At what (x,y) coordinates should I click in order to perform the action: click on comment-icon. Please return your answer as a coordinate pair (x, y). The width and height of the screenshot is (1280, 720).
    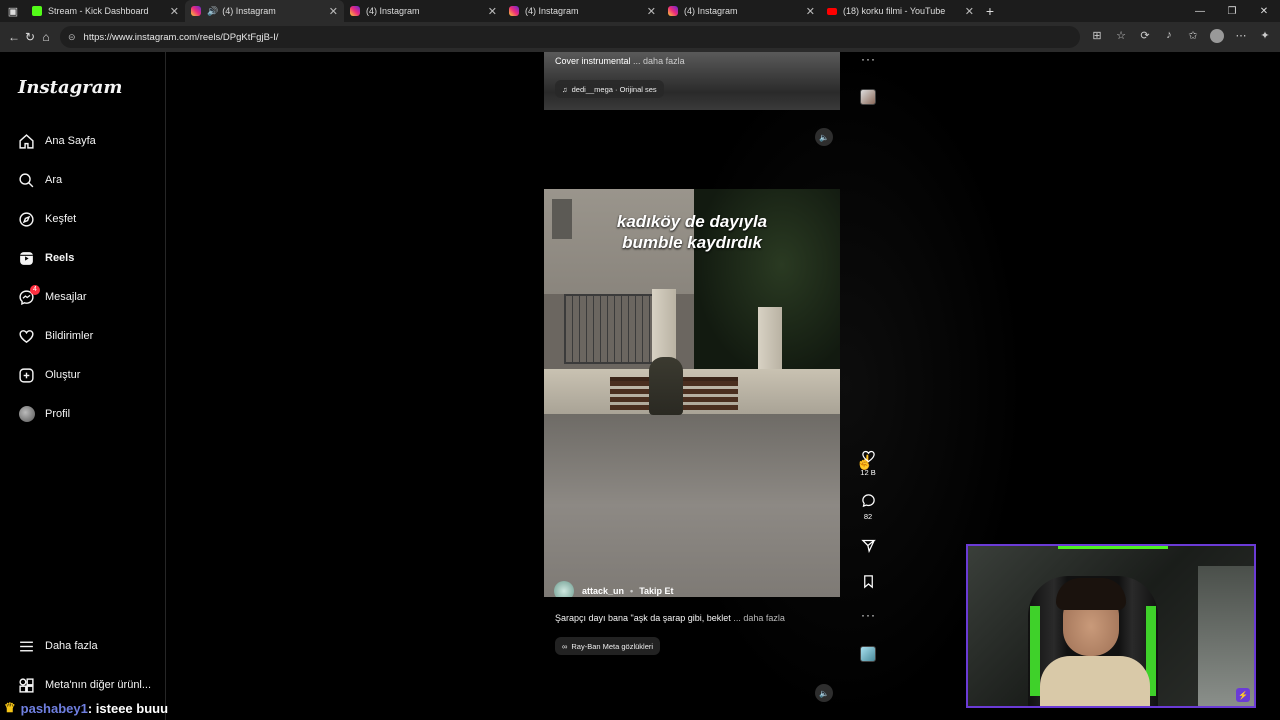
    Looking at the image, I should click on (868, 501).